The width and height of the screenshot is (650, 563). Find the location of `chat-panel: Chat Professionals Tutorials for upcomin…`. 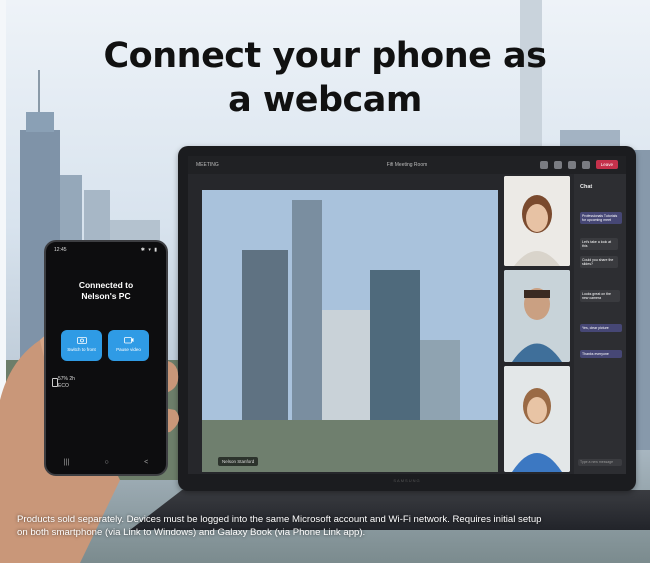

chat-panel: Chat Professionals Tutorials for upcomin… is located at coordinates (600, 324).